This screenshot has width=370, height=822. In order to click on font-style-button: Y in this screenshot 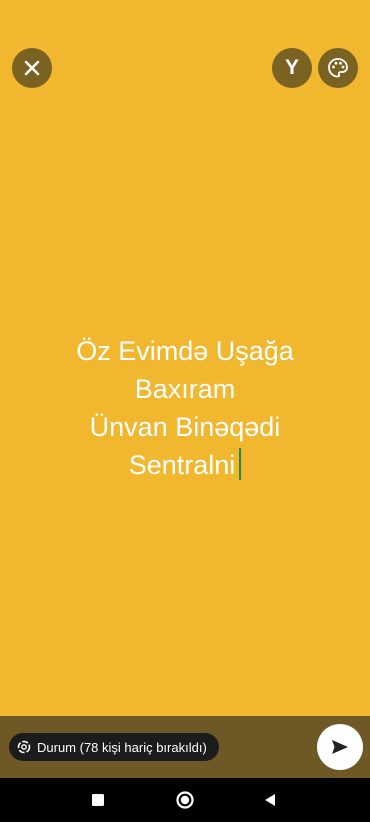, I will do `click(292, 68)`.